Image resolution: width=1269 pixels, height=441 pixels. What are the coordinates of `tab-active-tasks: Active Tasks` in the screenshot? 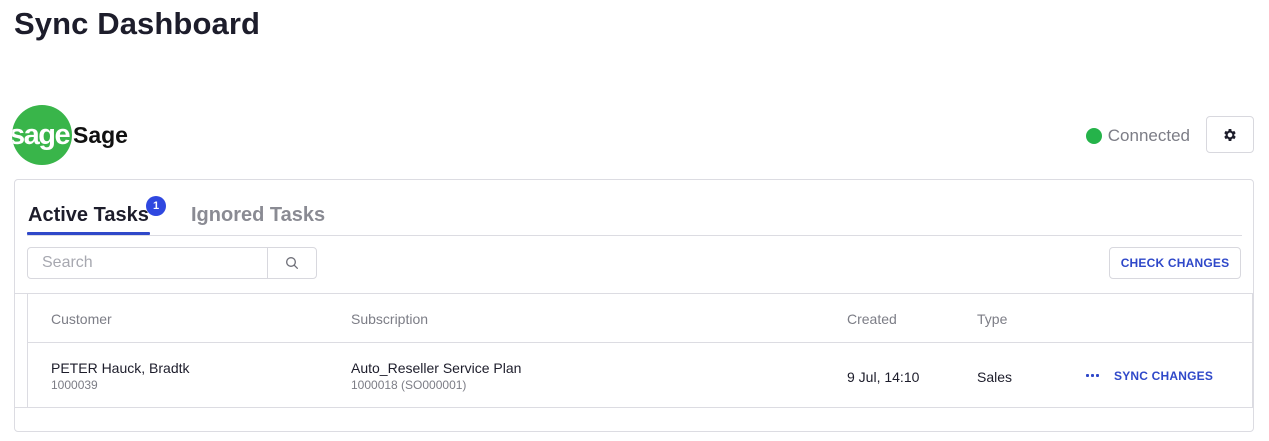 It's located at (88, 215).